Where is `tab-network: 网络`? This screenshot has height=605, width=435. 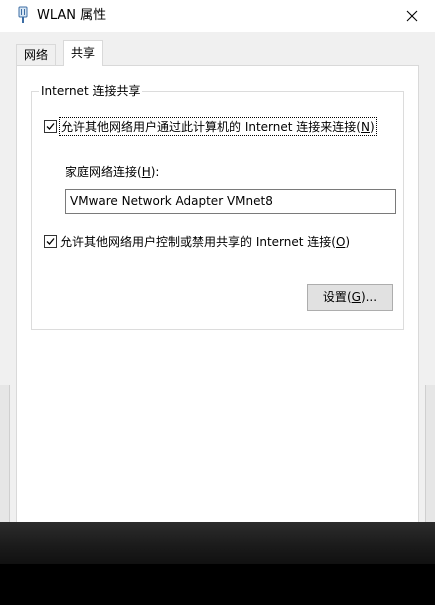
tab-network: 网络 is located at coordinates (36, 54).